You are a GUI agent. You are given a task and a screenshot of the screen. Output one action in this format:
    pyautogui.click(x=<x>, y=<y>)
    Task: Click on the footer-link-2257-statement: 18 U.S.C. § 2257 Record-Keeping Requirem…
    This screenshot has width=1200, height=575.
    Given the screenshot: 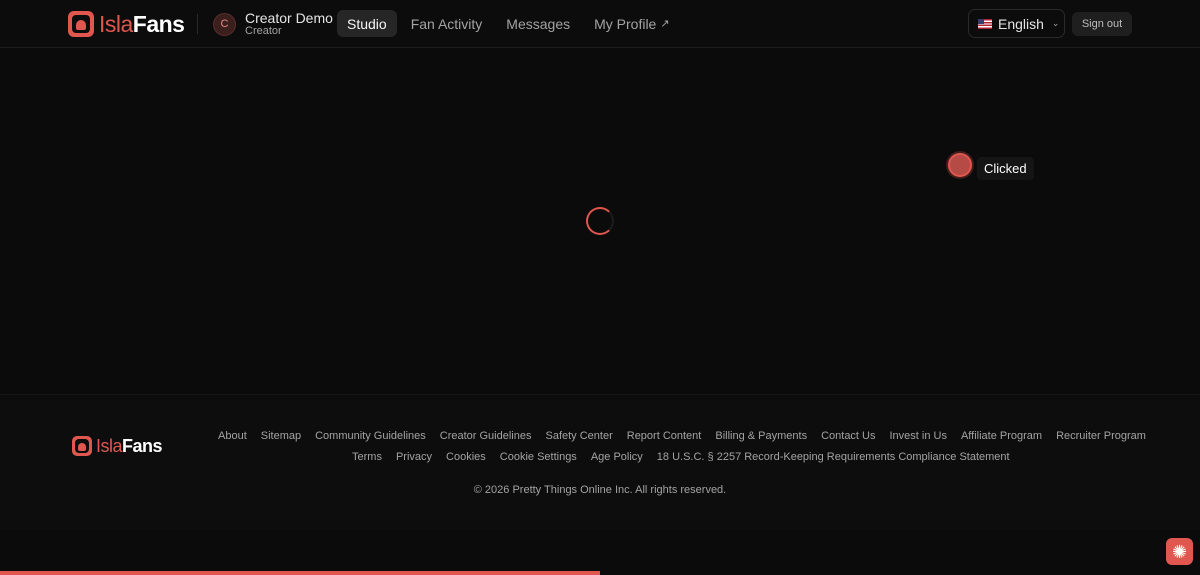 What is the action you would take?
    pyautogui.click(x=833, y=457)
    